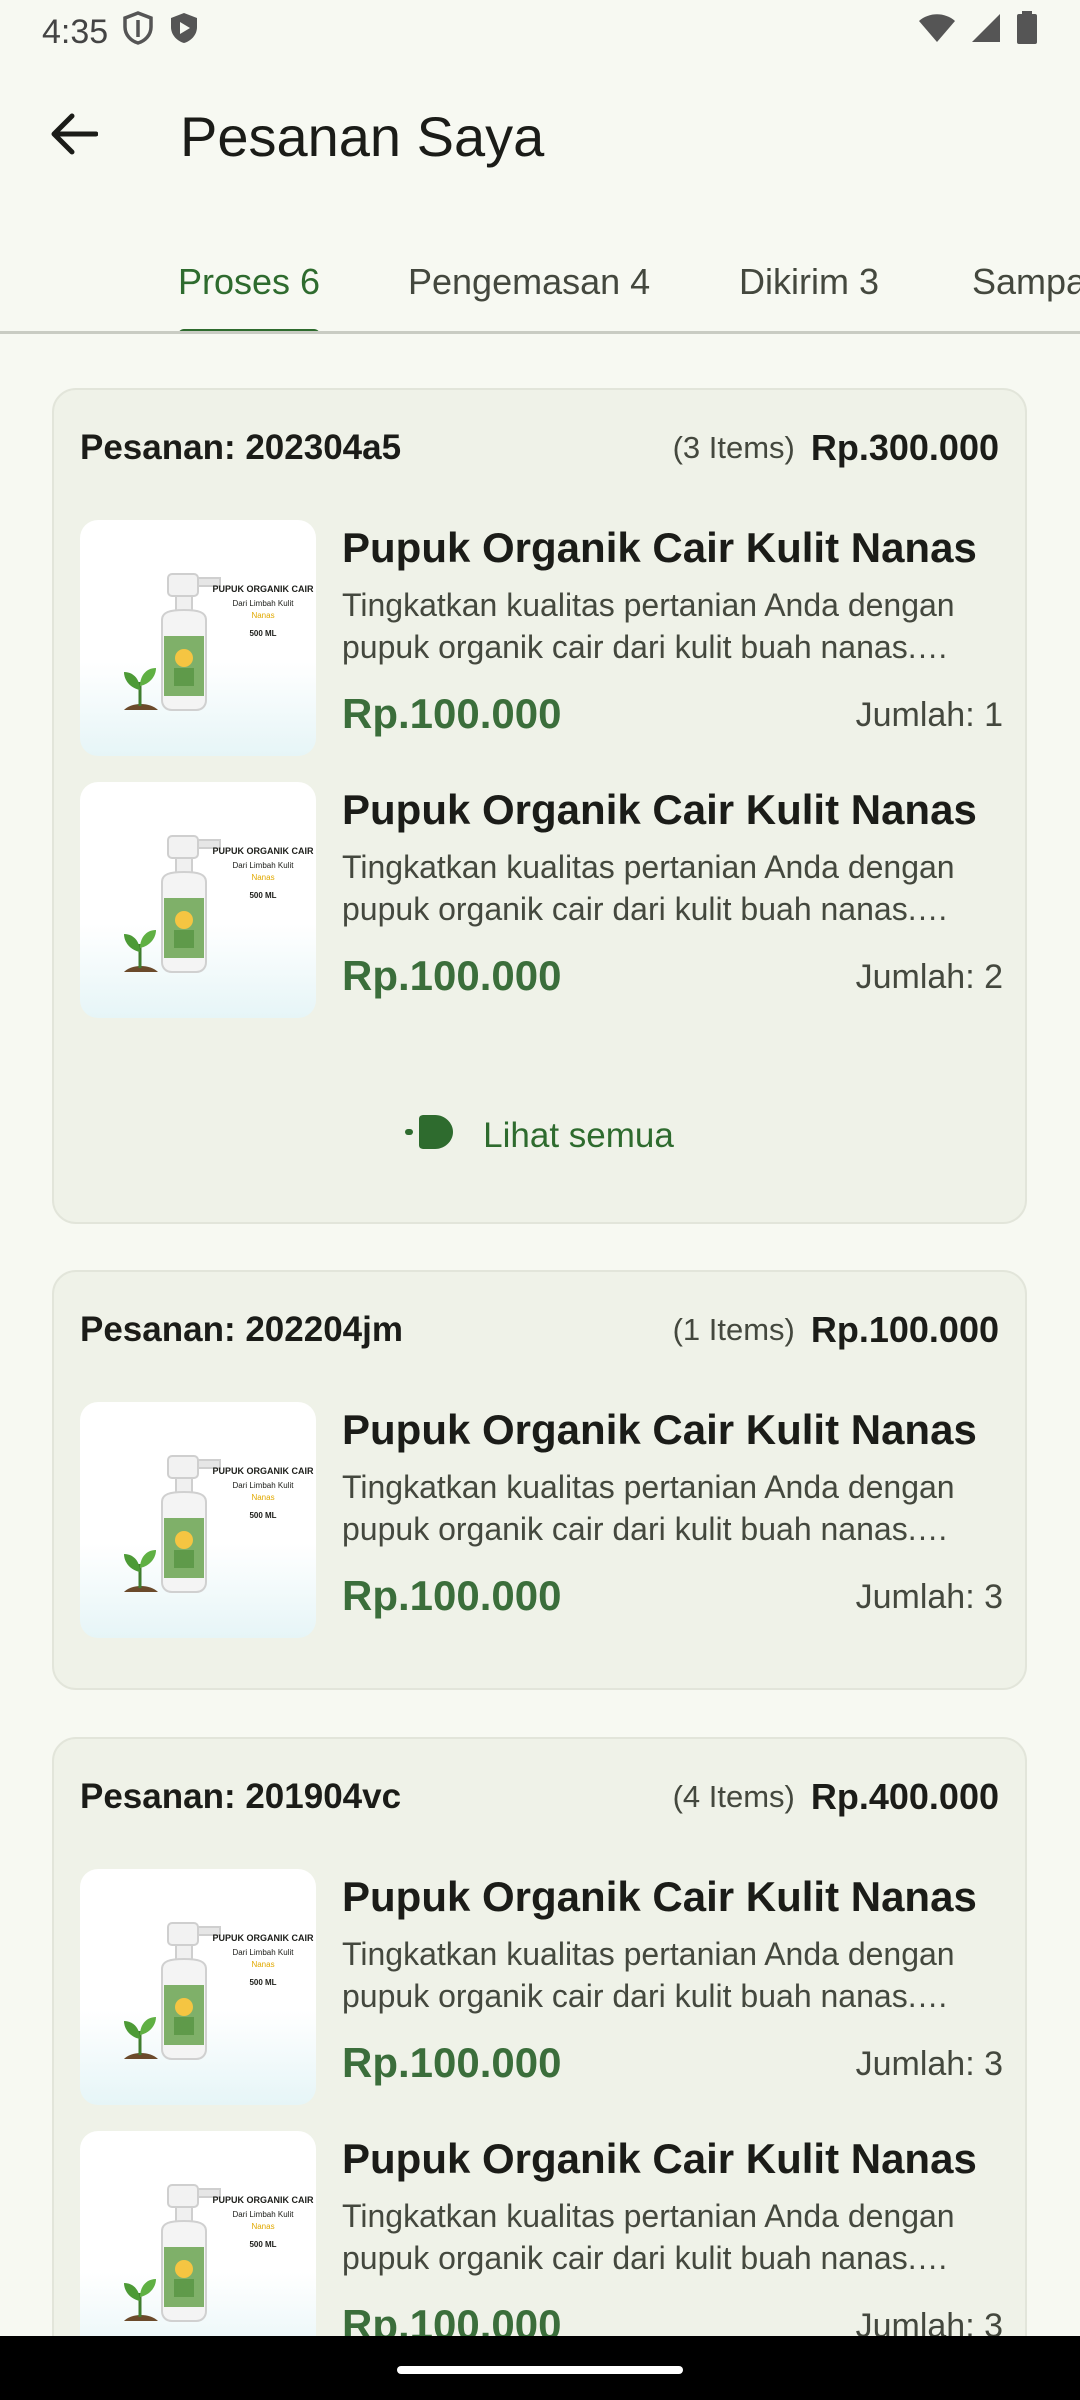  I want to click on see-all-label: Lihat semua, so click(578, 1135).